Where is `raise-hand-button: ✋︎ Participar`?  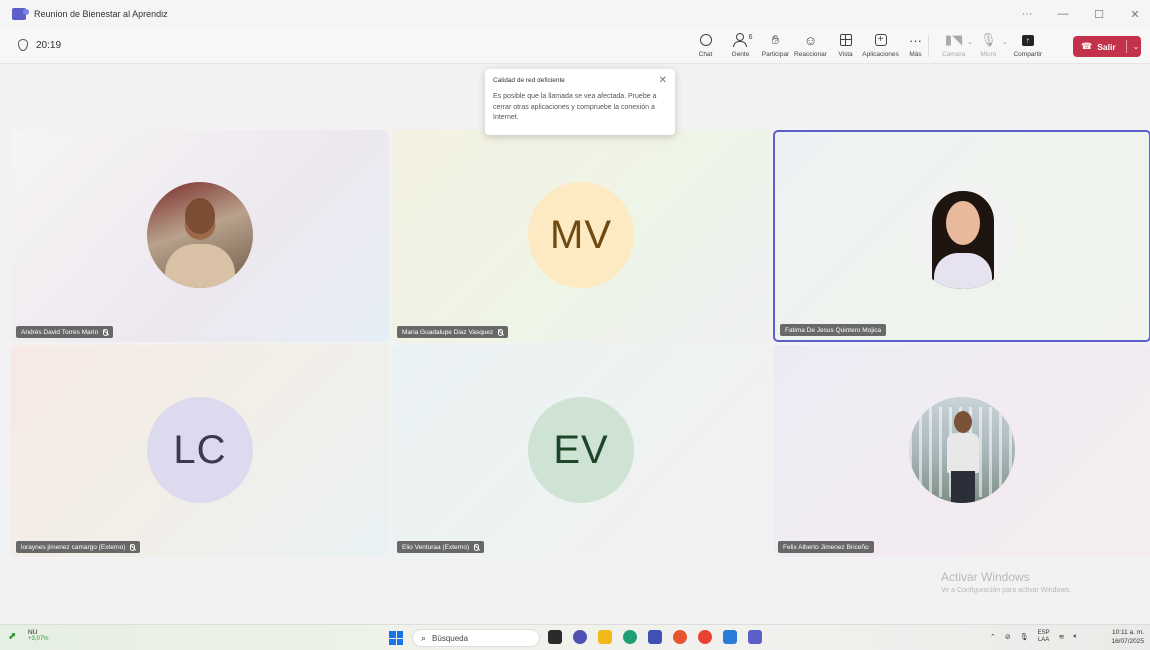 raise-hand-button: ✋︎ Participar is located at coordinates (775, 44).